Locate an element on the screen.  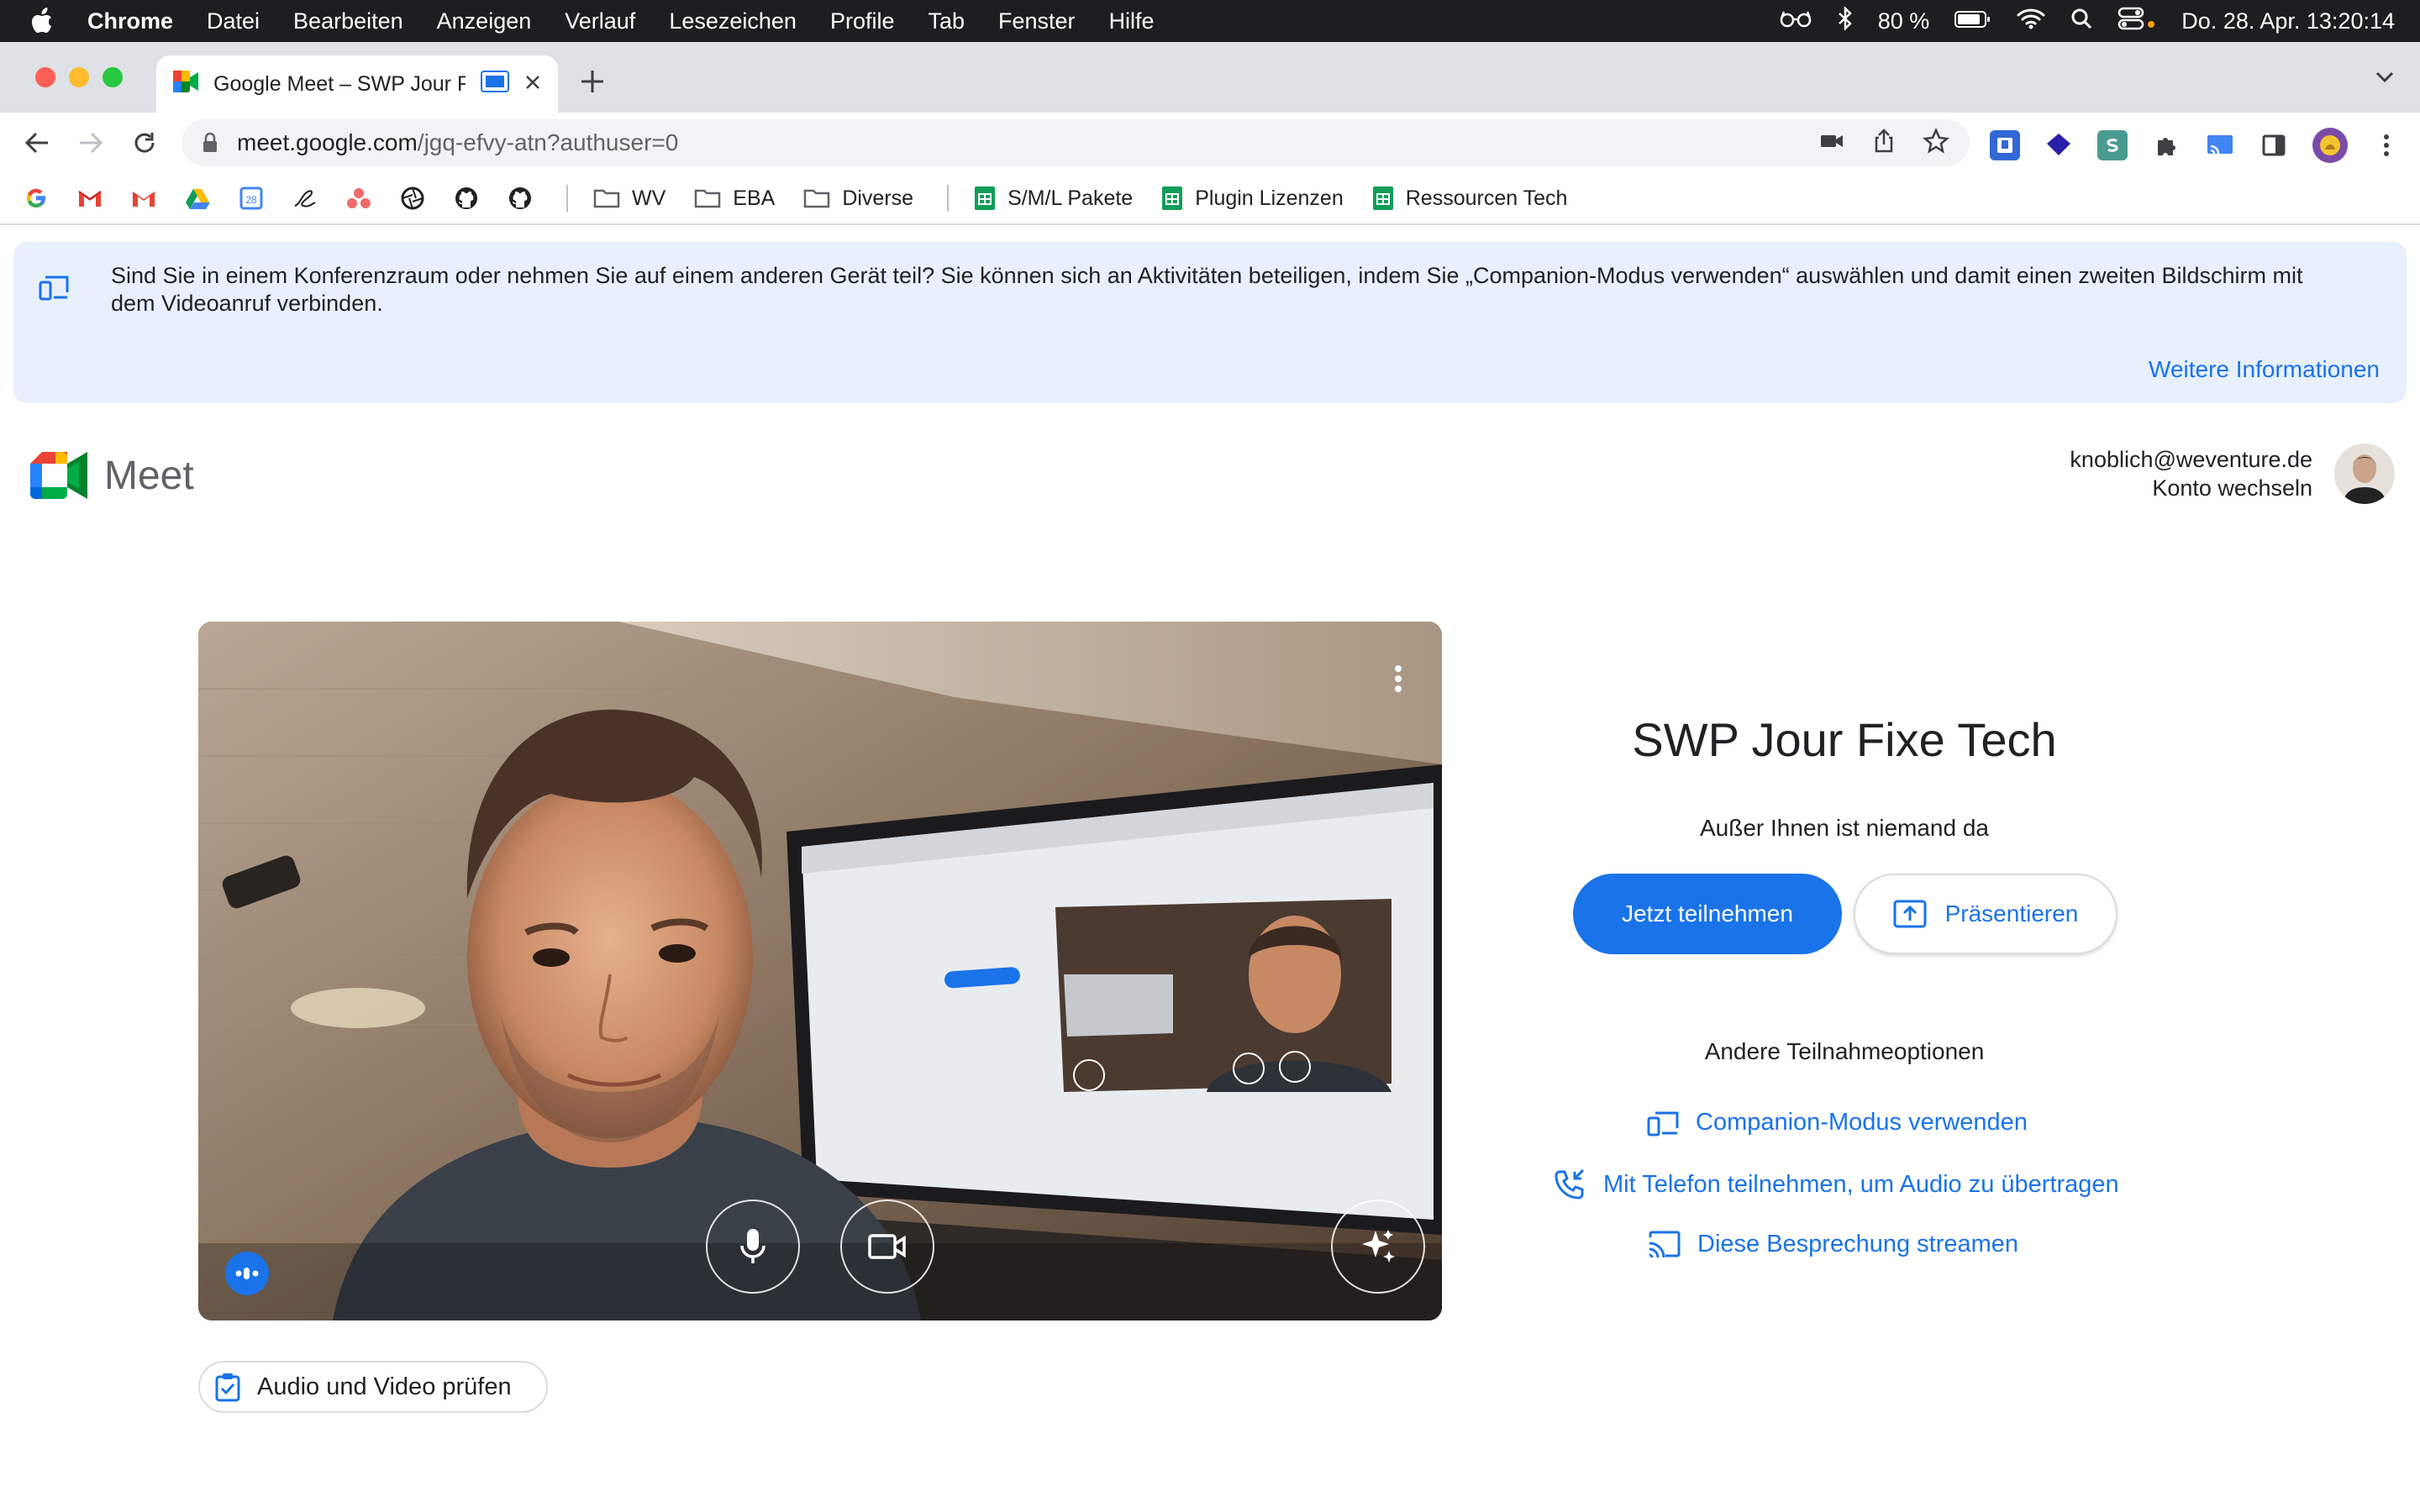
extension-1-icon is located at coordinates (2005, 145).